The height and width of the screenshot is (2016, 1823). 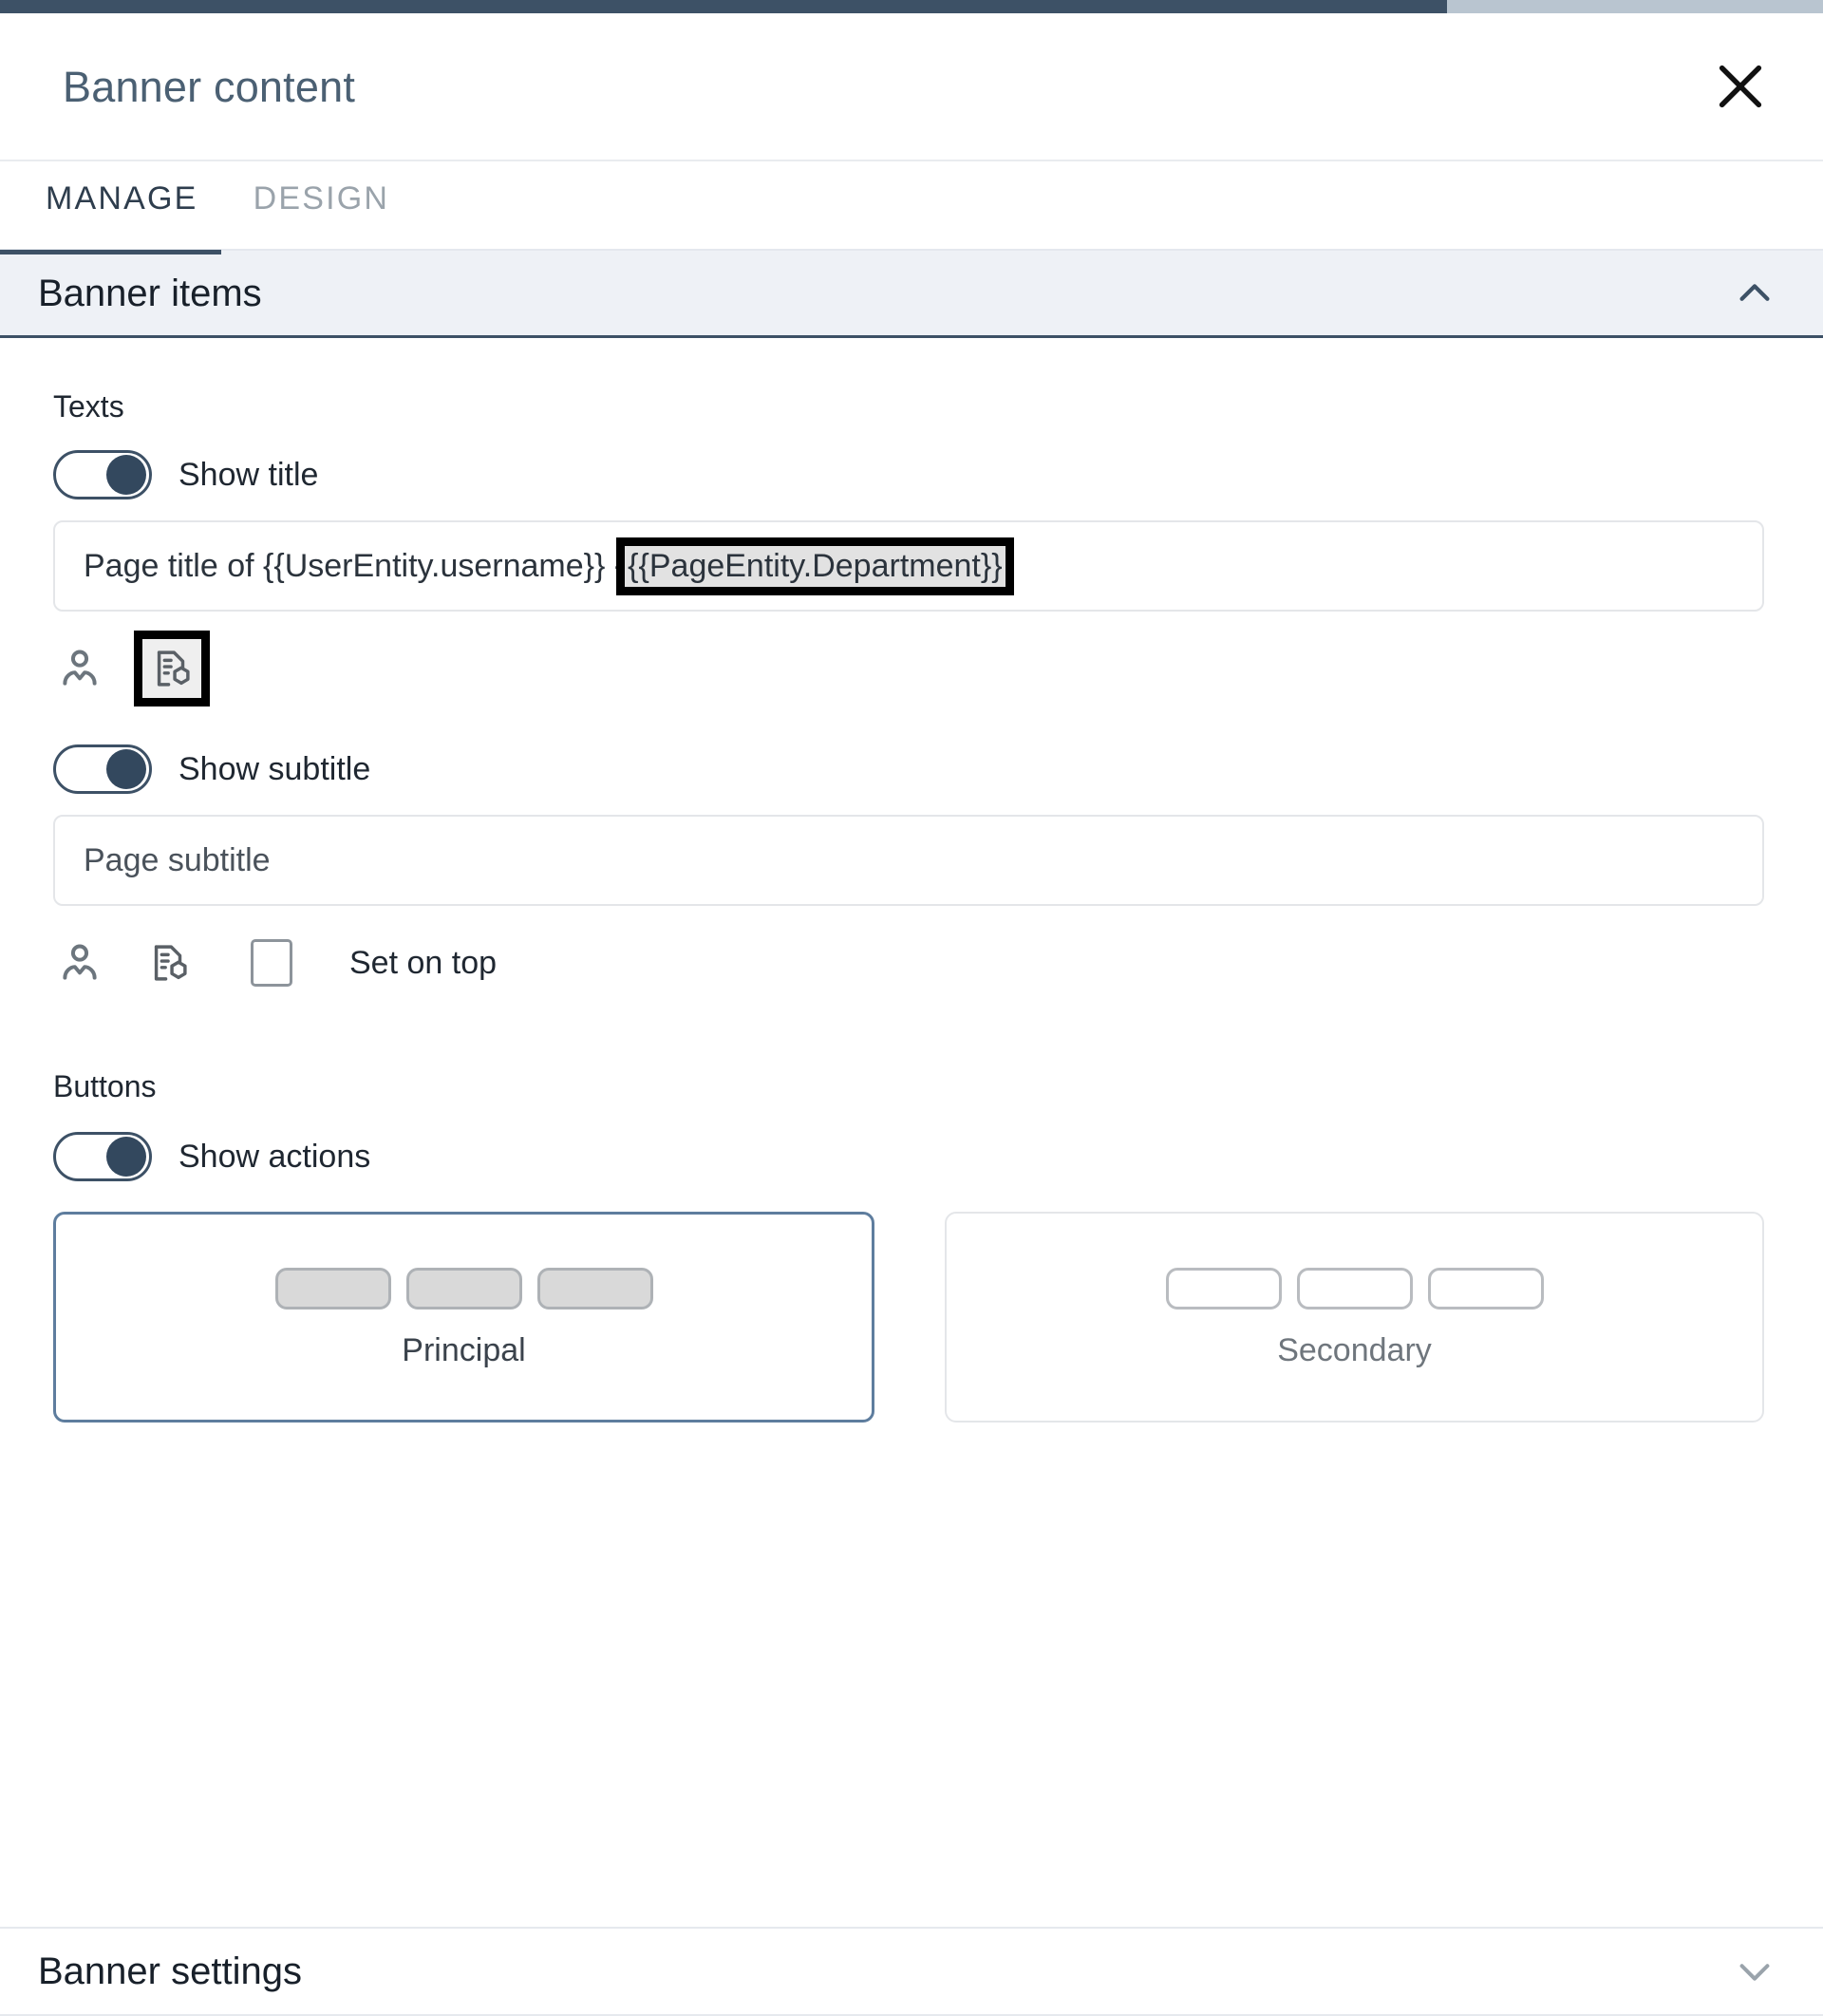 What do you see at coordinates (1755, 293) in the screenshot?
I see `chevron-up-icon` at bounding box center [1755, 293].